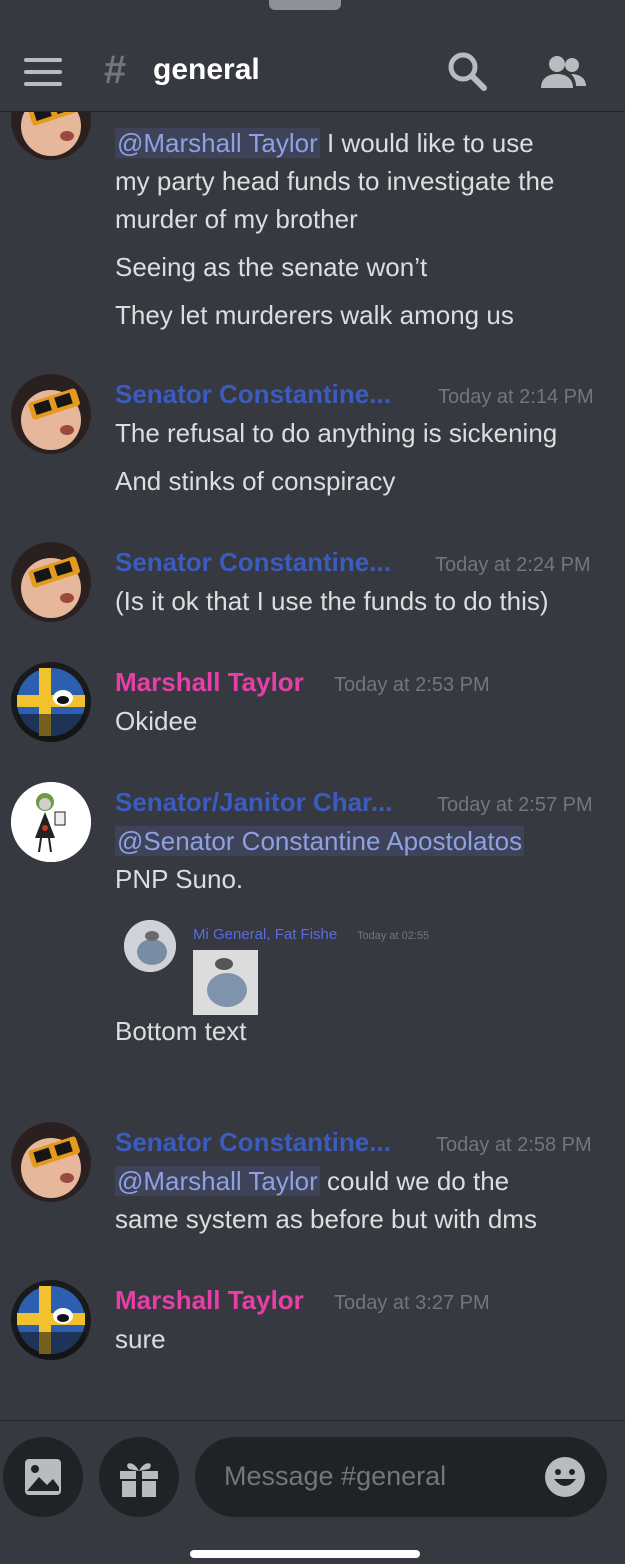 The width and height of the screenshot is (625, 1564). Describe the element at coordinates (516, 397) in the screenshot. I see `timestamp: Today at 2:14 PM` at that location.